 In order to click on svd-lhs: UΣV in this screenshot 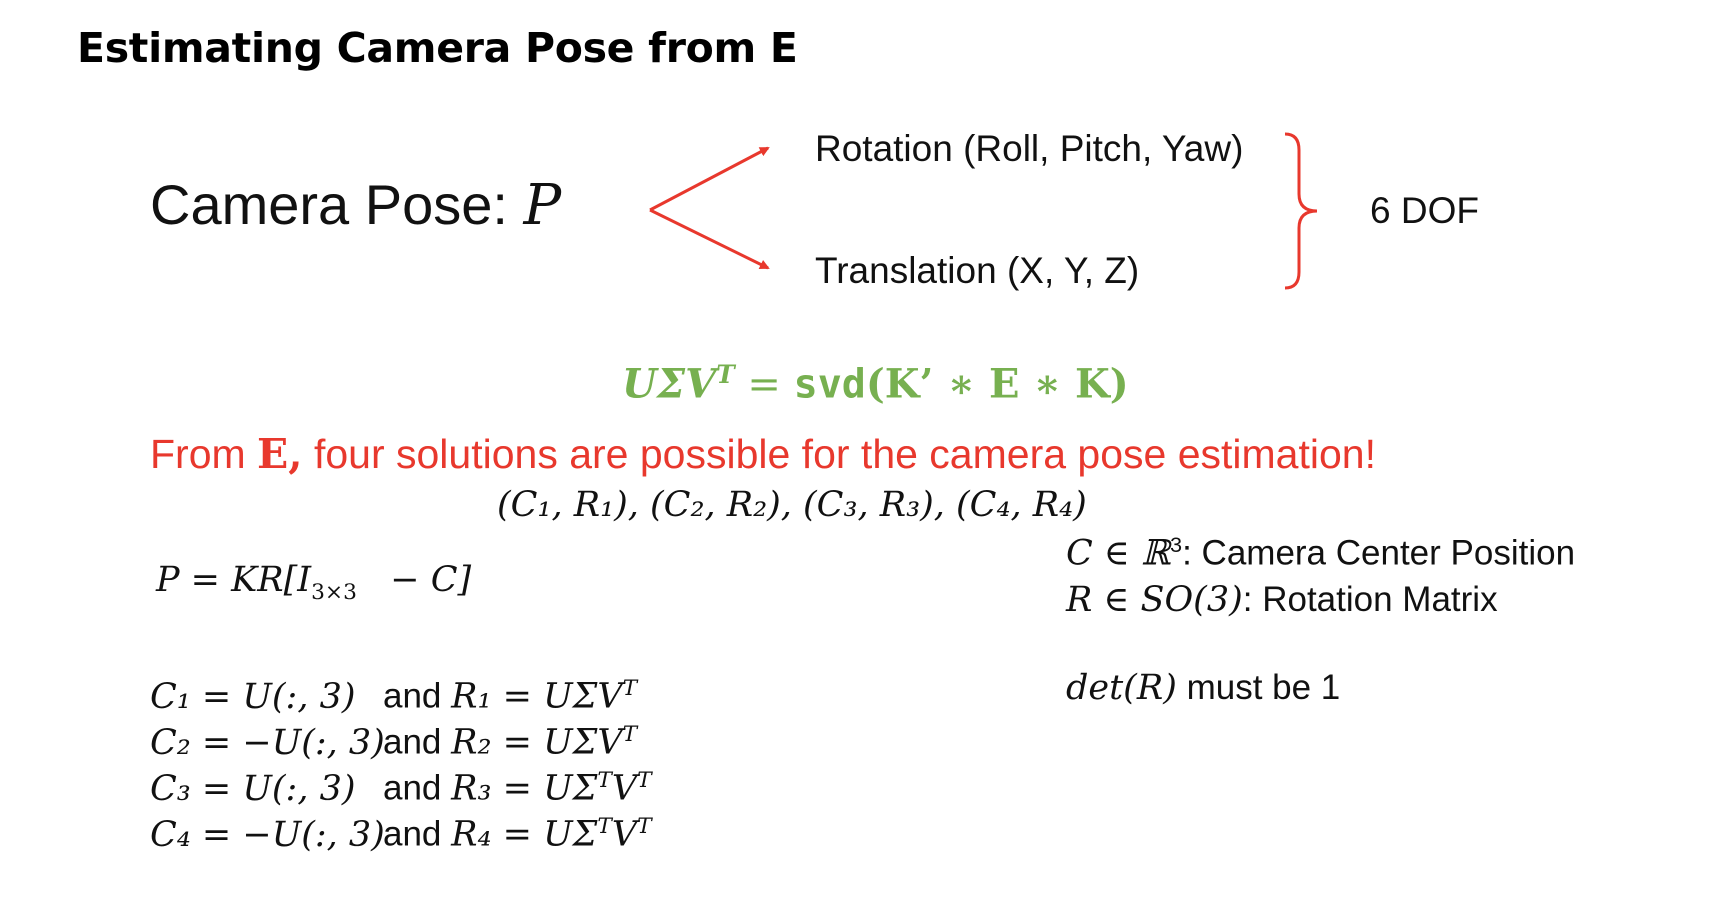, I will do `click(669, 384)`.